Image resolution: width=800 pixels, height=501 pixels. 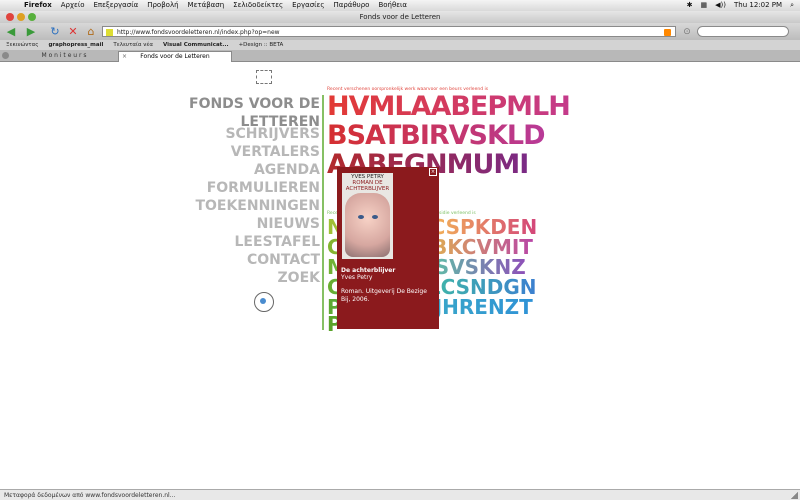 What do you see at coordinates (258, 5) in the screenshot?
I see `menu-bookmarks: Σελιδοδείκτες` at bounding box center [258, 5].